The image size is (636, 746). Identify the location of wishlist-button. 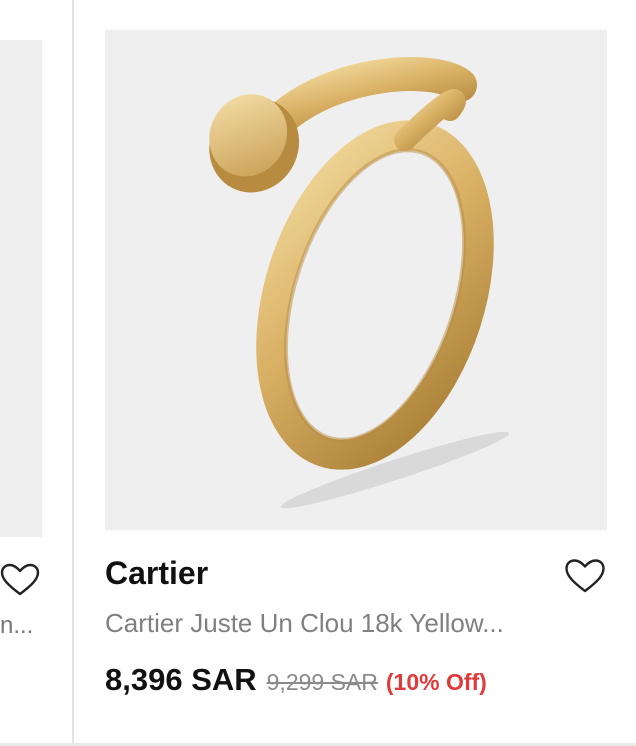
(585, 576).